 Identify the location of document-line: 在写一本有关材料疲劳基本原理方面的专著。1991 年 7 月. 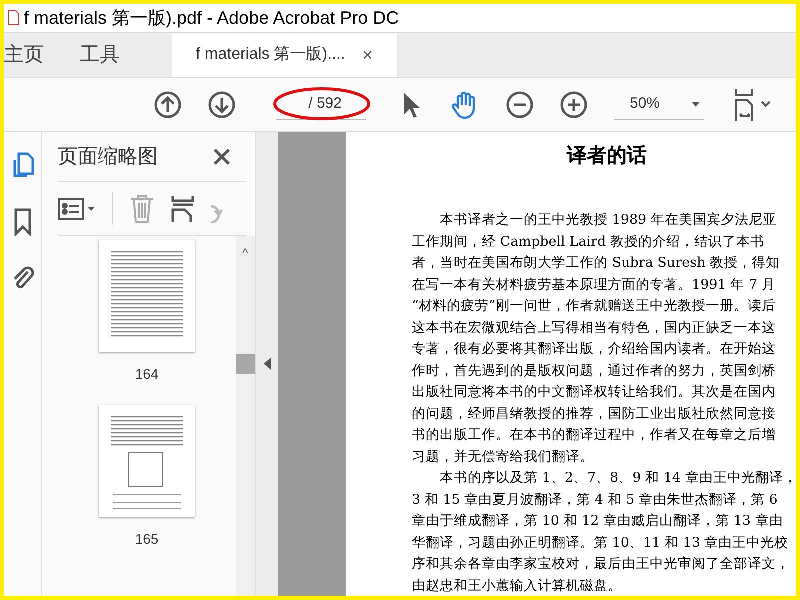
(594, 285).